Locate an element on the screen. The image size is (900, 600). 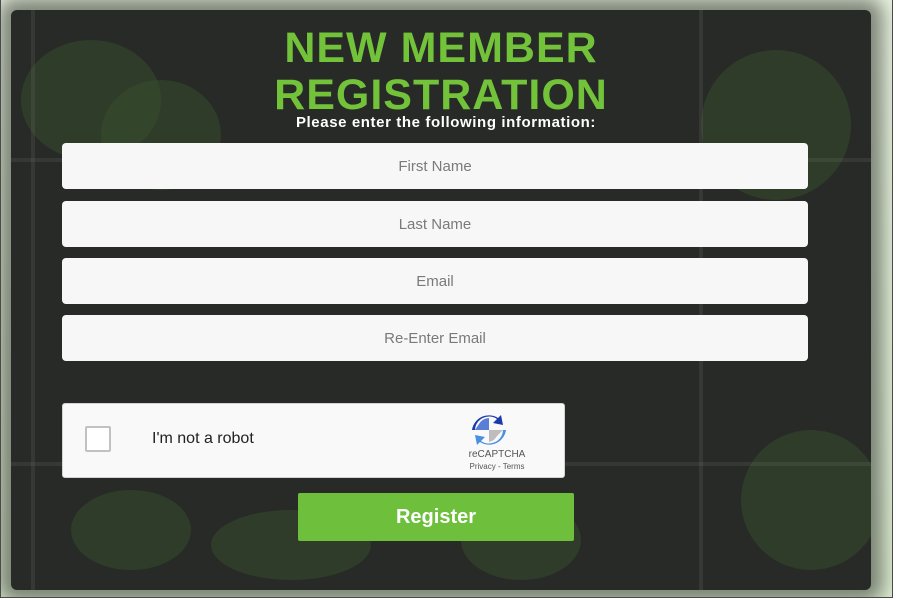
recaptcha-checkbox is located at coordinates (98, 439).